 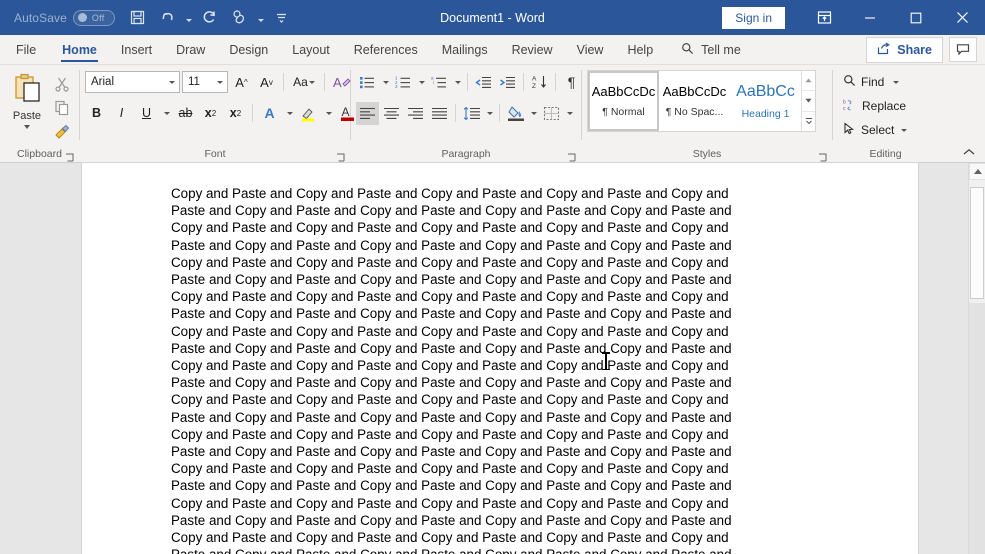 What do you see at coordinates (849, 130) in the screenshot?
I see `select-icon` at bounding box center [849, 130].